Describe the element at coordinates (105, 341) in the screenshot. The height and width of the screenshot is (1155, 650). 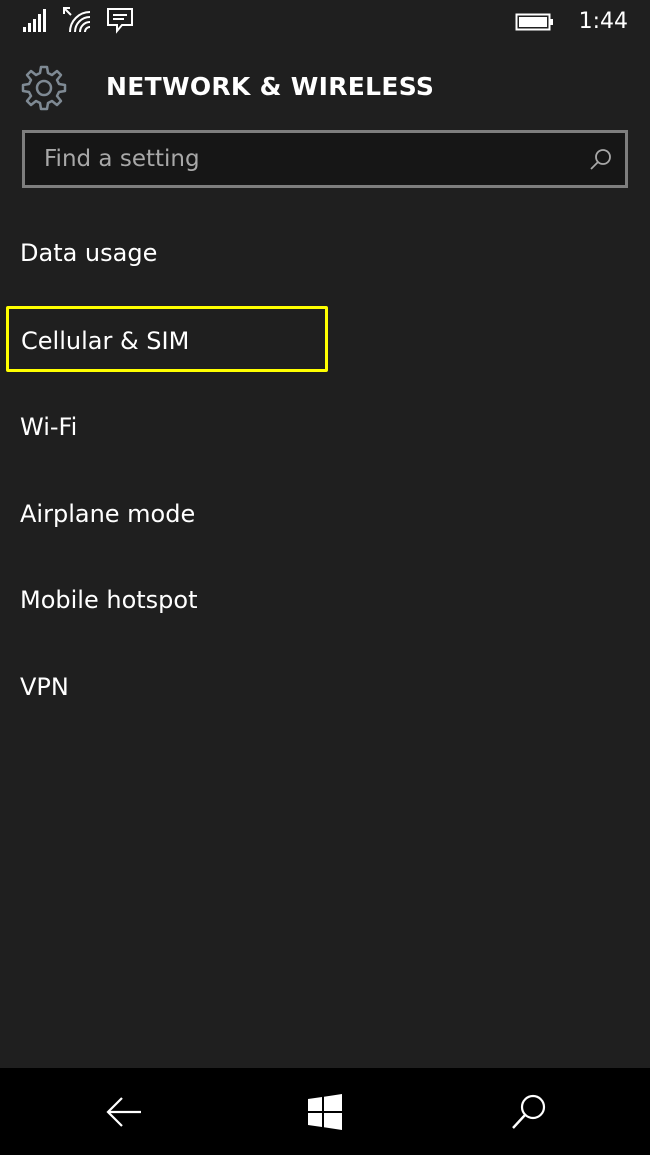
I see `settings-item-label: Cellular & SIM` at that location.